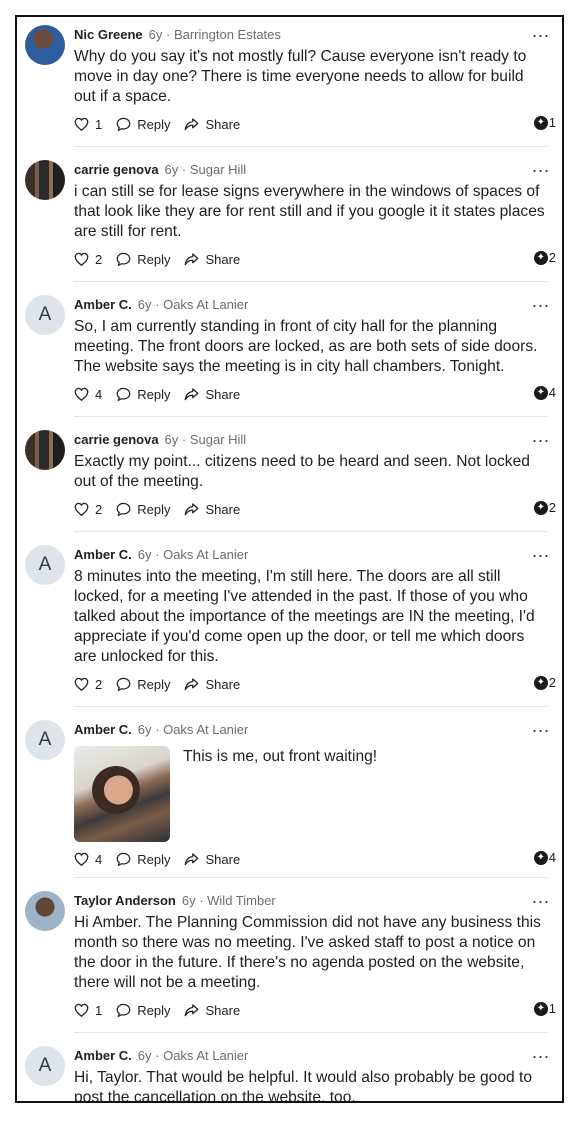 This screenshot has height=1121, width=582. What do you see at coordinates (125, 900) in the screenshot?
I see `author-name: Taylor Anderson` at bounding box center [125, 900].